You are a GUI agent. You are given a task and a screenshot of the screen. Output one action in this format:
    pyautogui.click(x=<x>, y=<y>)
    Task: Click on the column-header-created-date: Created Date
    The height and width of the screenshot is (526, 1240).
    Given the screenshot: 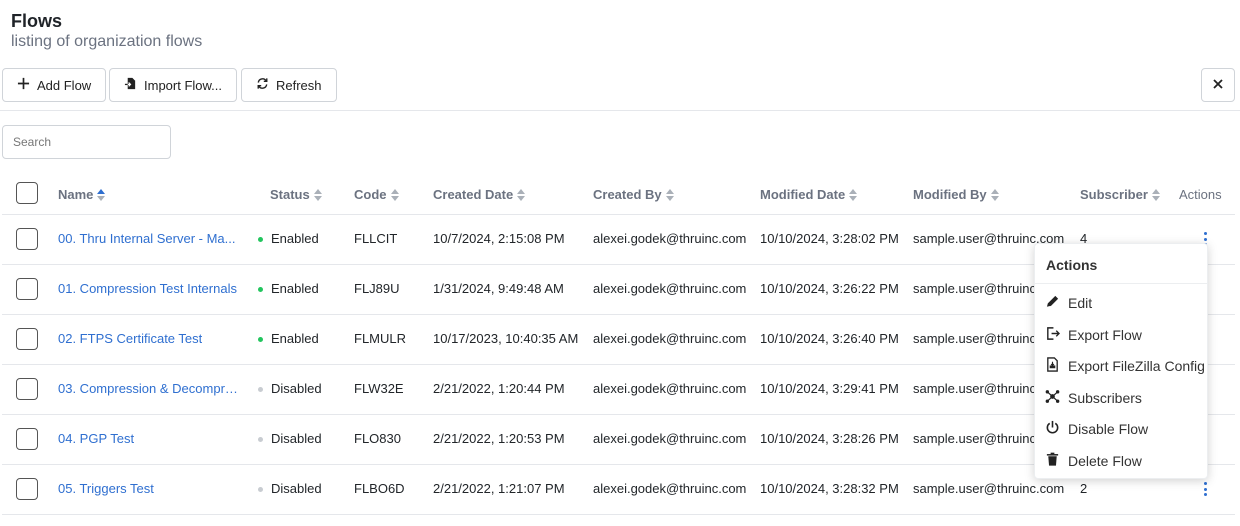 What is the action you would take?
    pyautogui.click(x=479, y=194)
    